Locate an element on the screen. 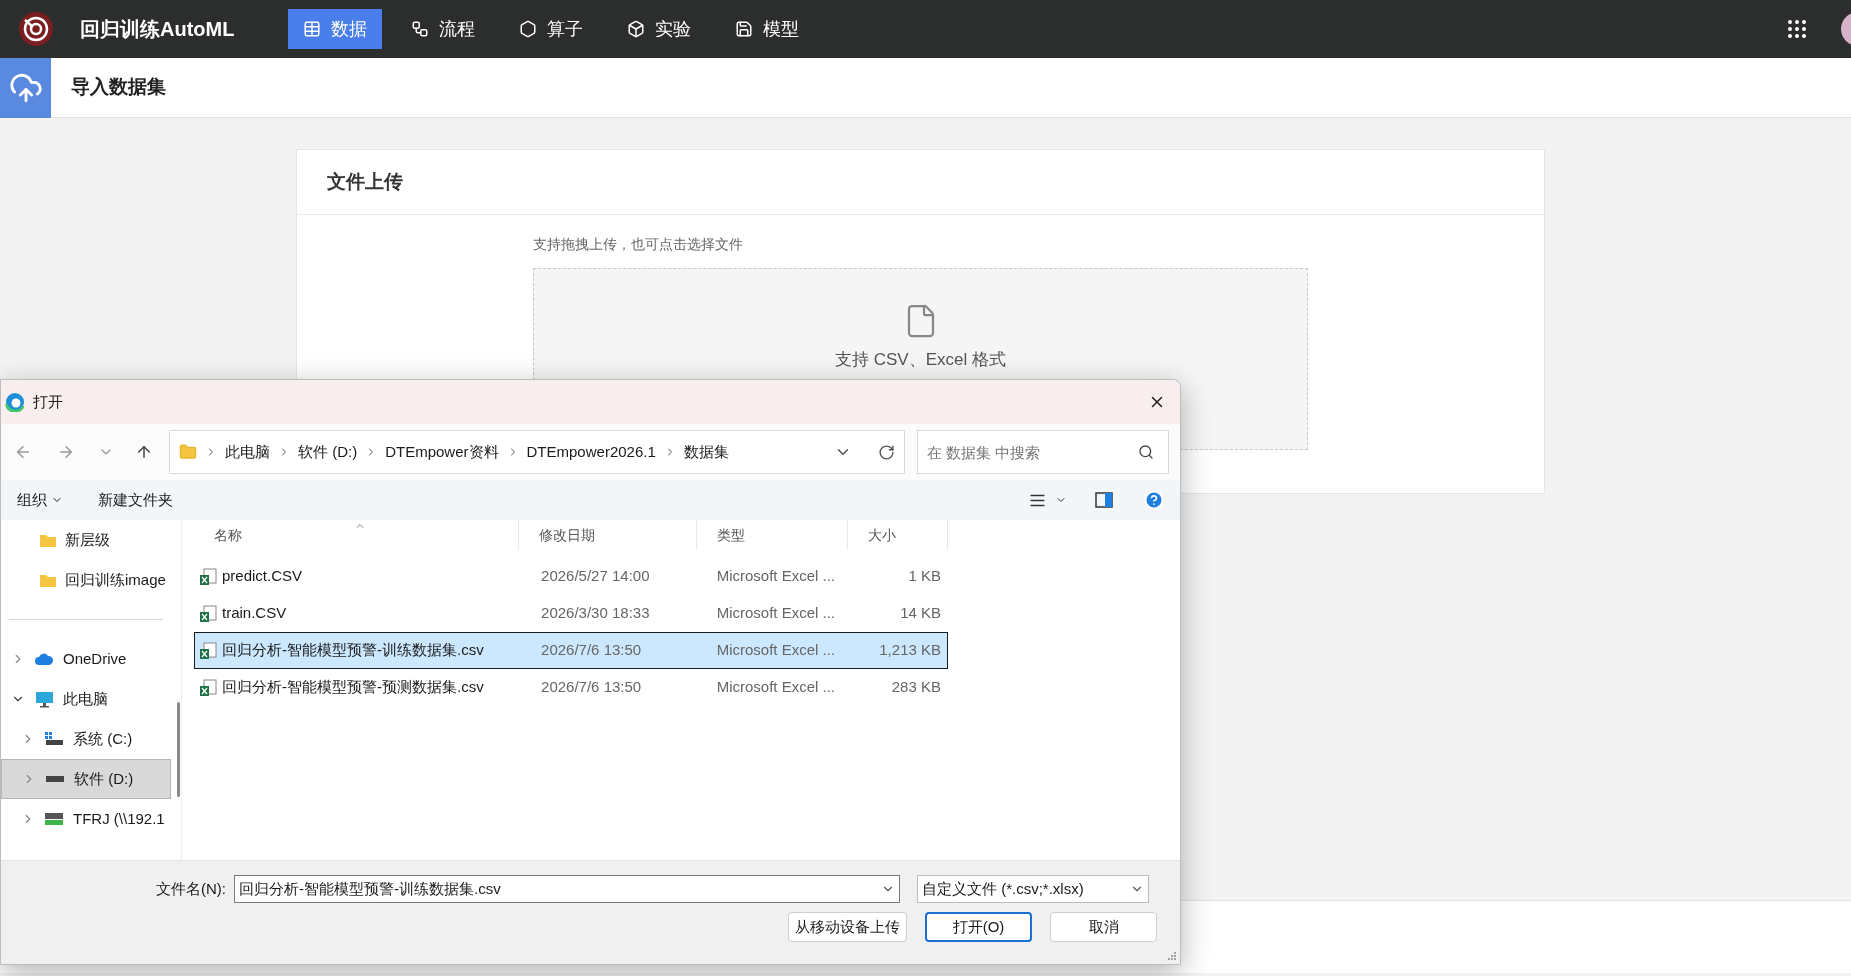 Image resolution: width=1851 pixels, height=976 pixels. nav-pane-label: 此电脑 is located at coordinates (85, 698).